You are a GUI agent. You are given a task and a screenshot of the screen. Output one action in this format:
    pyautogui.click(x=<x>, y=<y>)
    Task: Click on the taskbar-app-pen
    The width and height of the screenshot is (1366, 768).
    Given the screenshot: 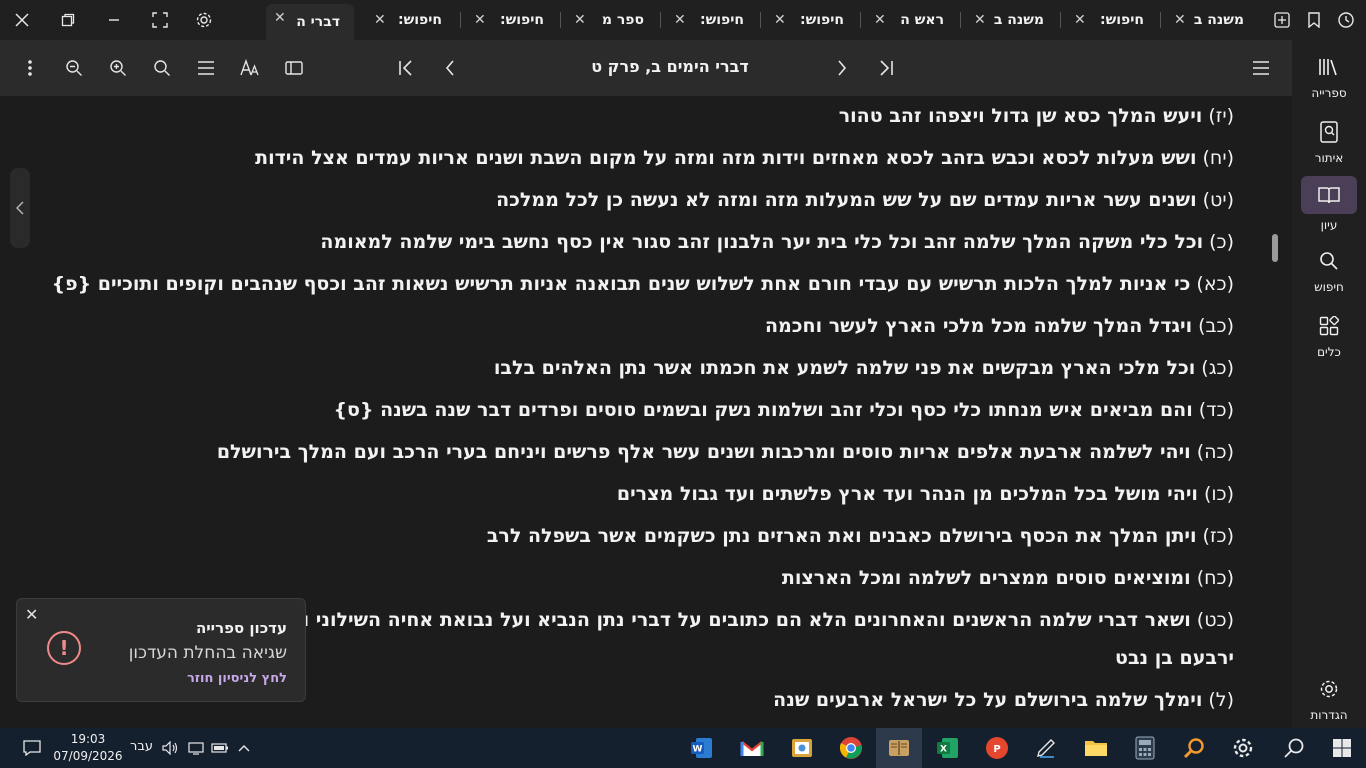 What is the action you would take?
    pyautogui.click(x=1046, y=748)
    